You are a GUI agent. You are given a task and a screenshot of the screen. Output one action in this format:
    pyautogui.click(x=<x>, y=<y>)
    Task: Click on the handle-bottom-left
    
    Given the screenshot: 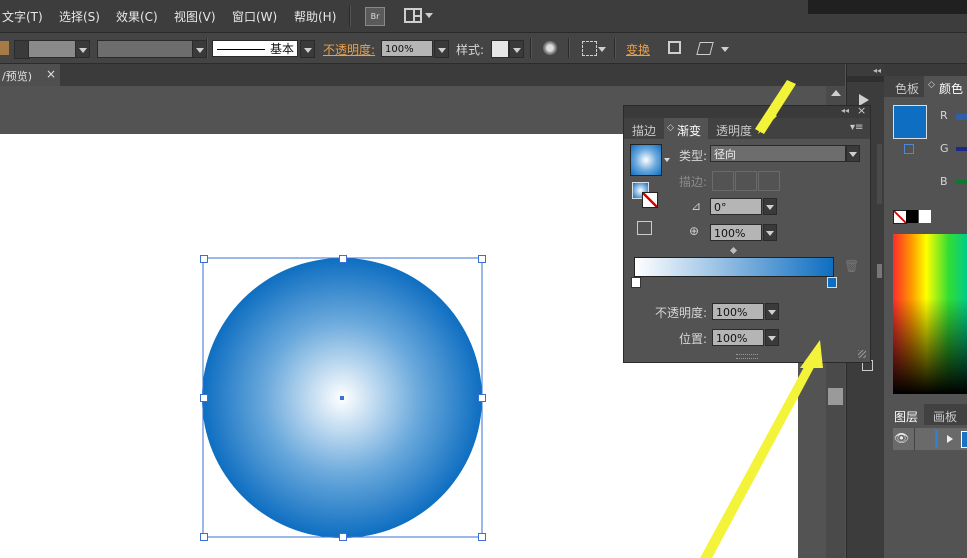 What is the action you would take?
    pyautogui.click(x=204, y=537)
    